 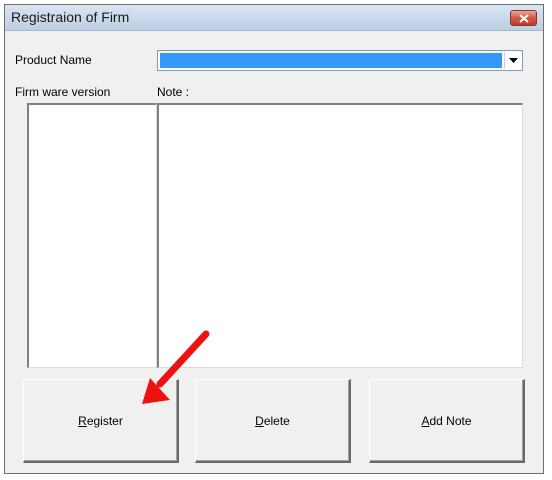 I want to click on register-mnemonic: R, so click(x=82, y=420).